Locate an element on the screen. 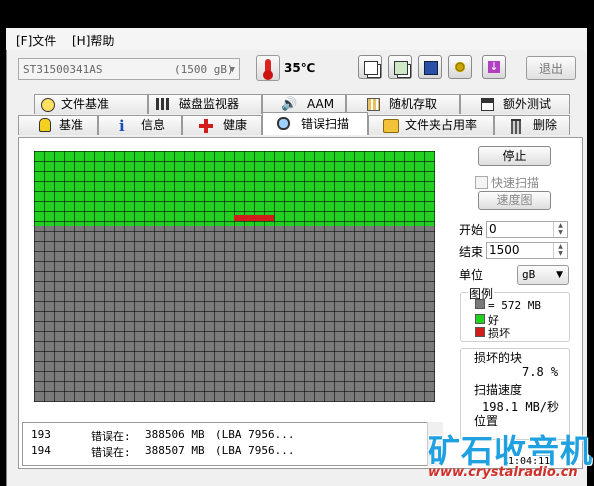 The image size is (594, 486). tab-erase: 删除 is located at coordinates (532, 125).